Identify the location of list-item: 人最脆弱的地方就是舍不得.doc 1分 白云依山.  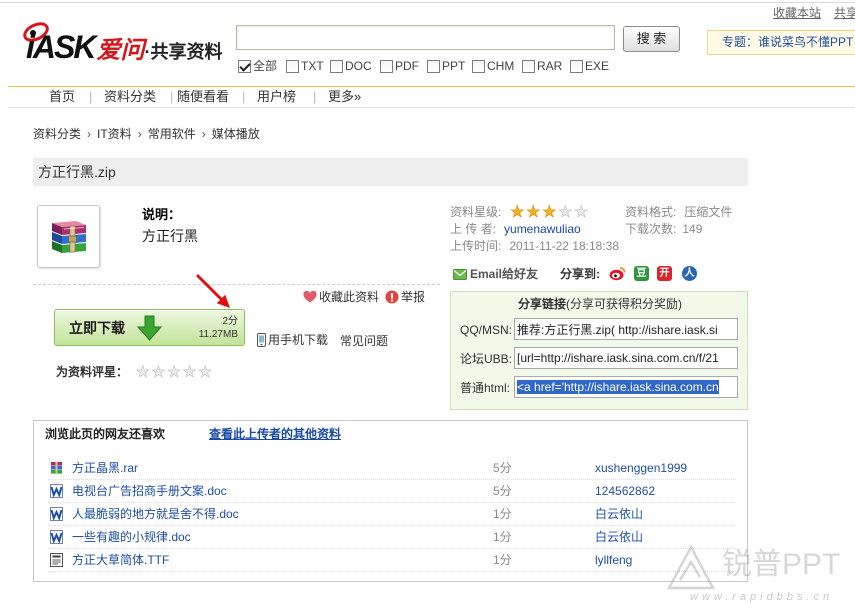
(392, 514).